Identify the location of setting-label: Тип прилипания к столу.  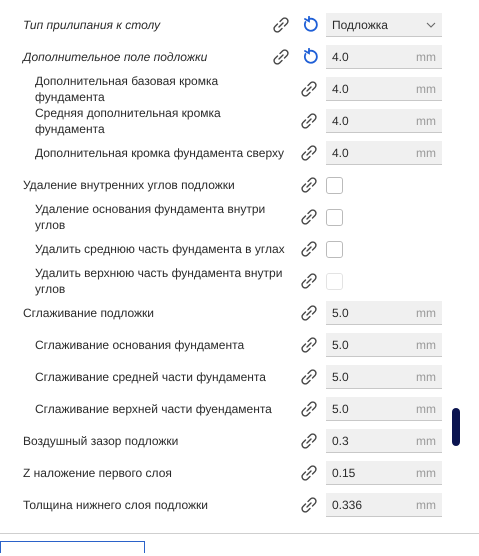
(92, 25).